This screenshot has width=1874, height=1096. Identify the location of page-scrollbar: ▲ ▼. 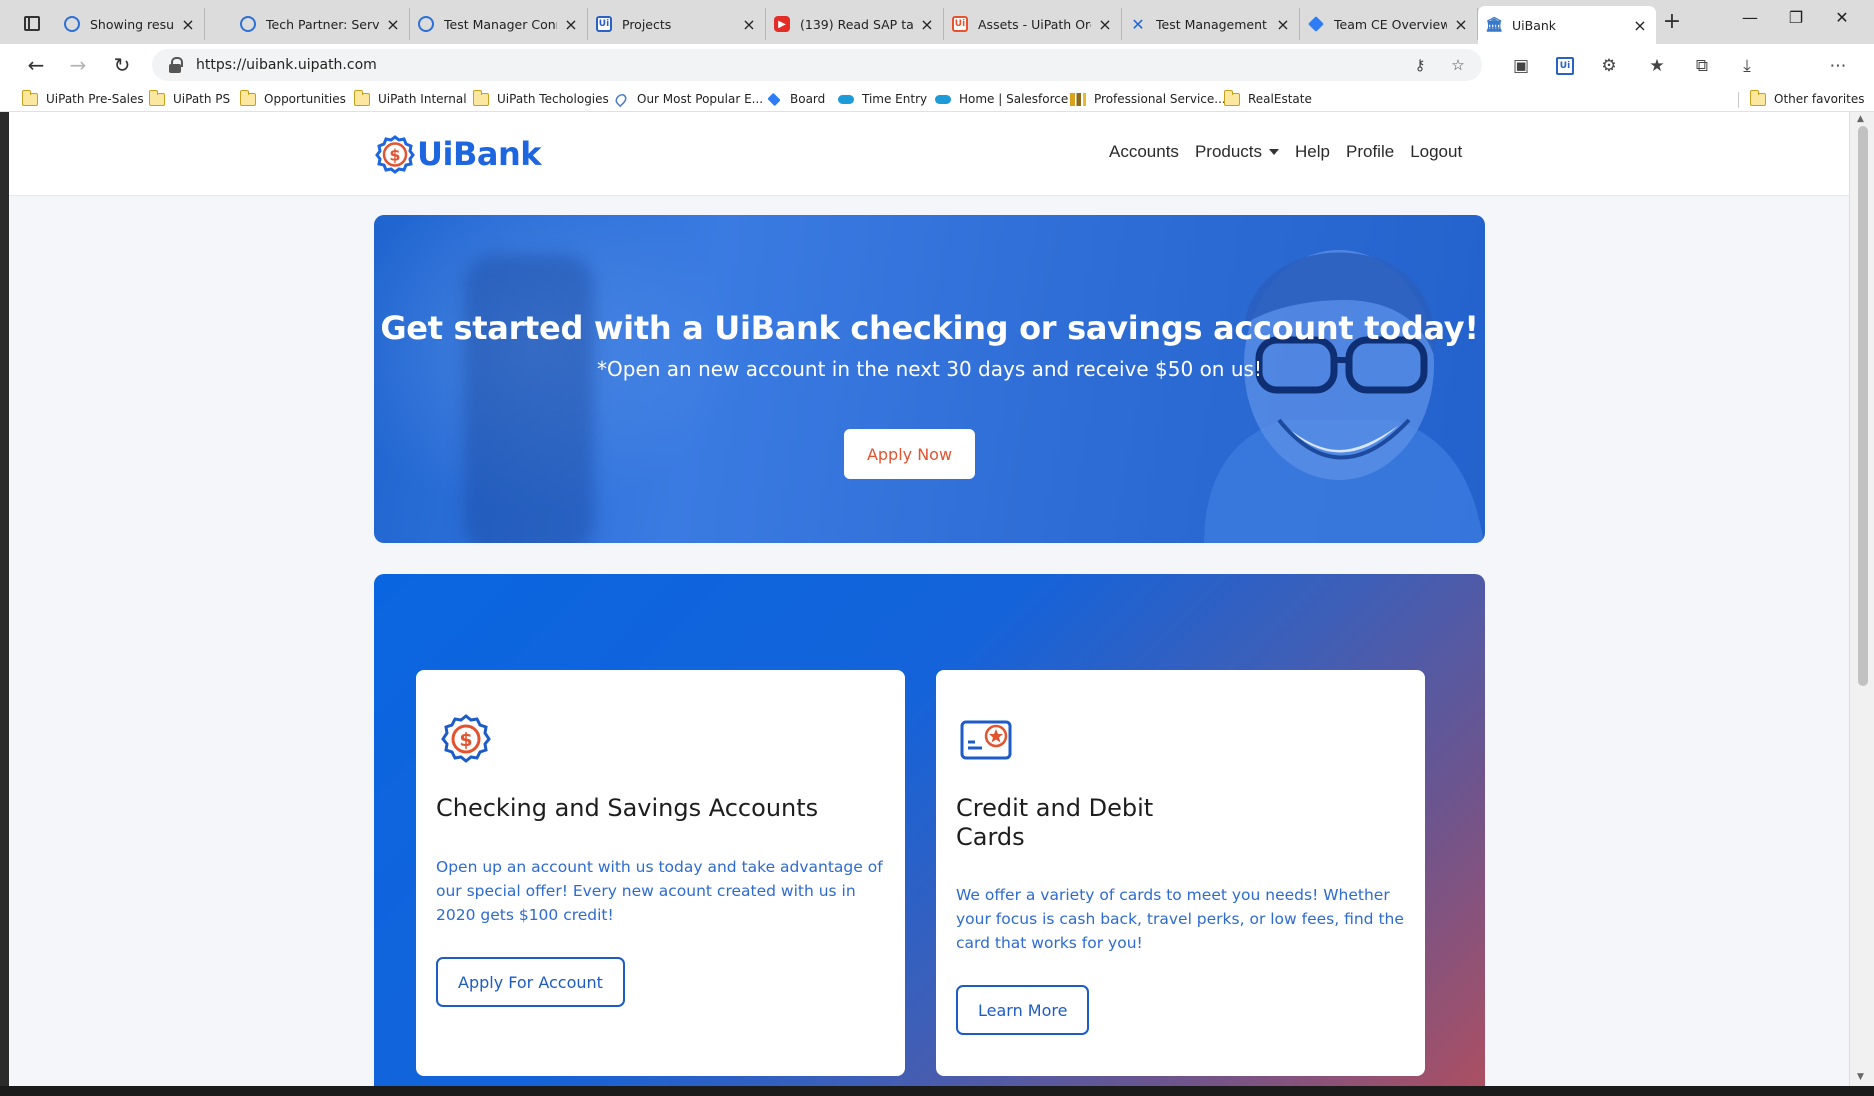
(1861, 599).